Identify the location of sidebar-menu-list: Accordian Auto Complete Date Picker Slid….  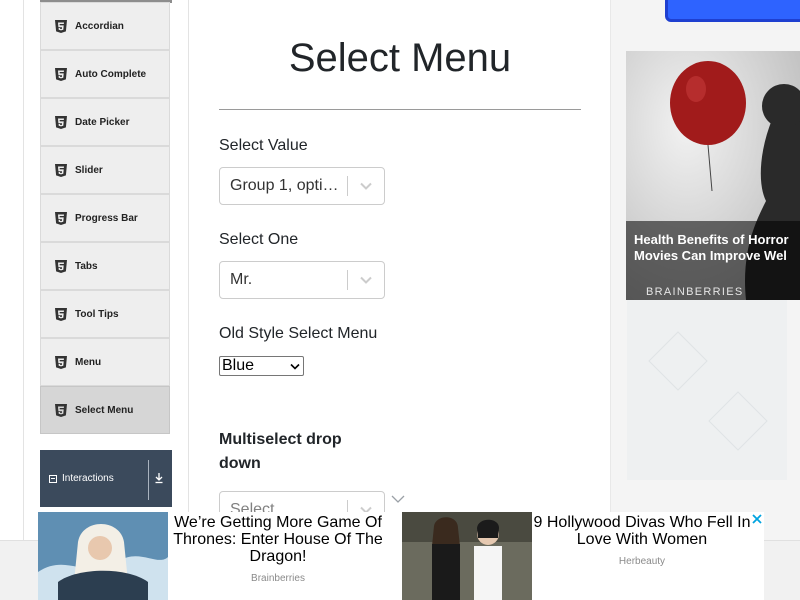
(105, 218).